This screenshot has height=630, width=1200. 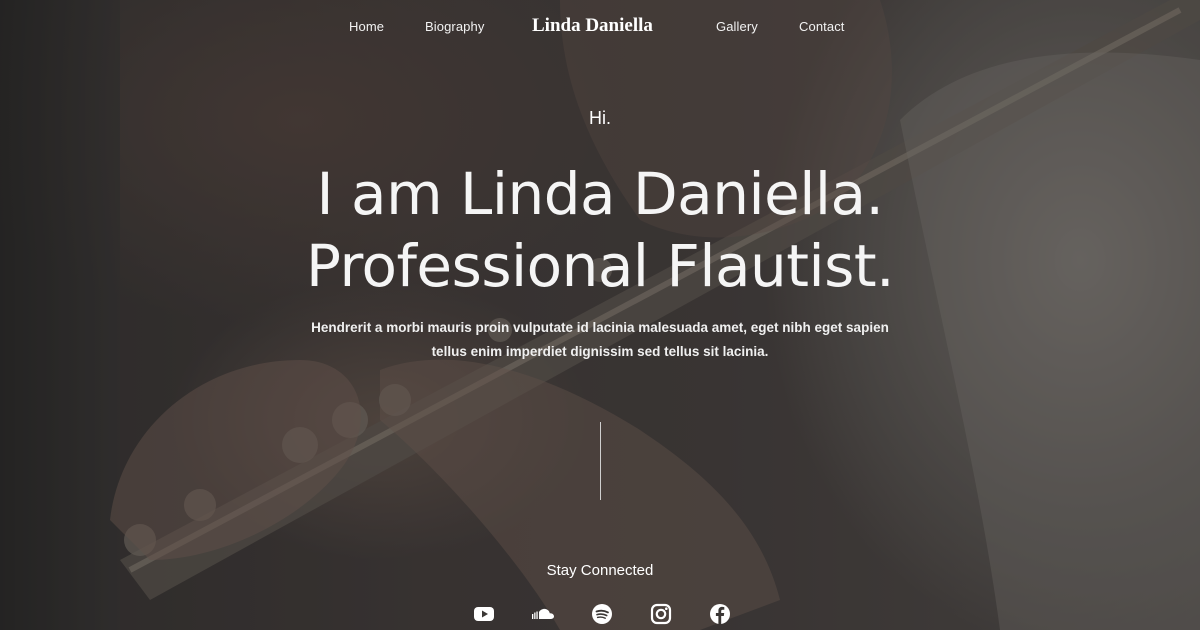 What do you see at coordinates (600, 461) in the screenshot?
I see `vertical-divider` at bounding box center [600, 461].